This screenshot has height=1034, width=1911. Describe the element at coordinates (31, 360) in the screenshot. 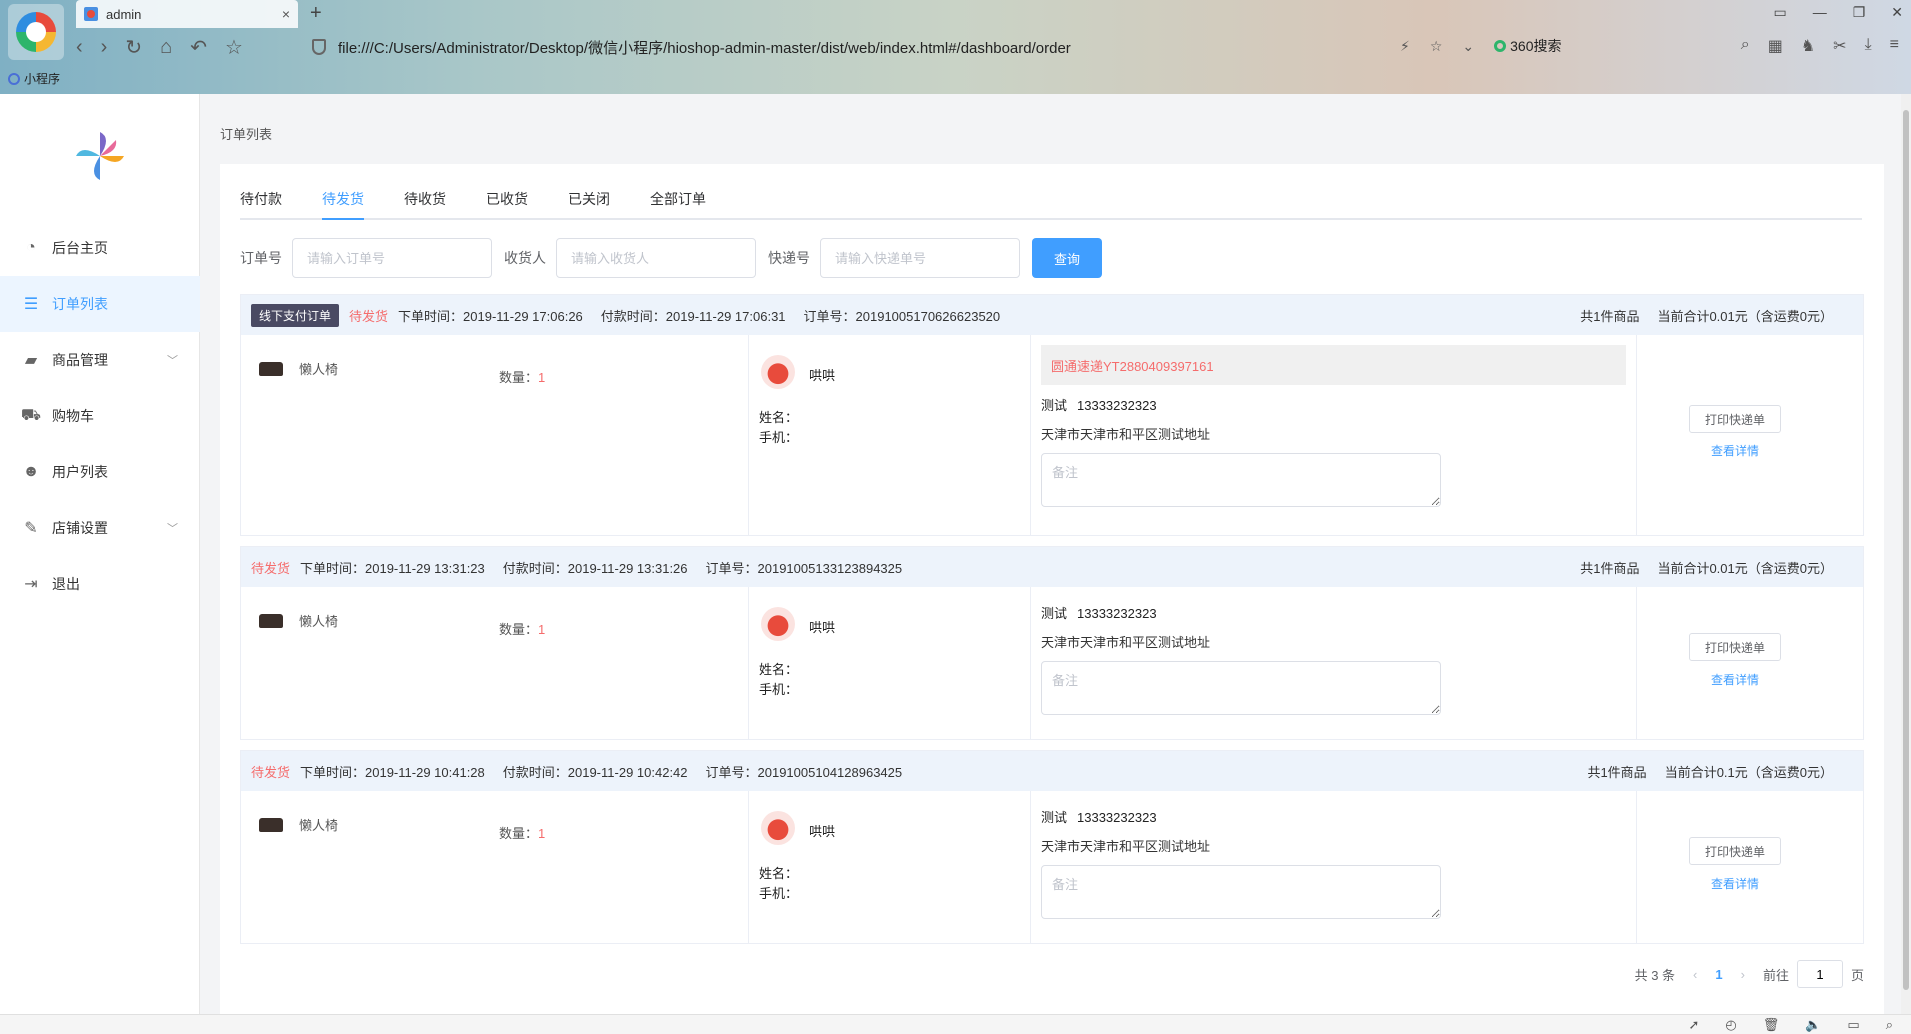

I see `bag-icon: ▰` at that location.